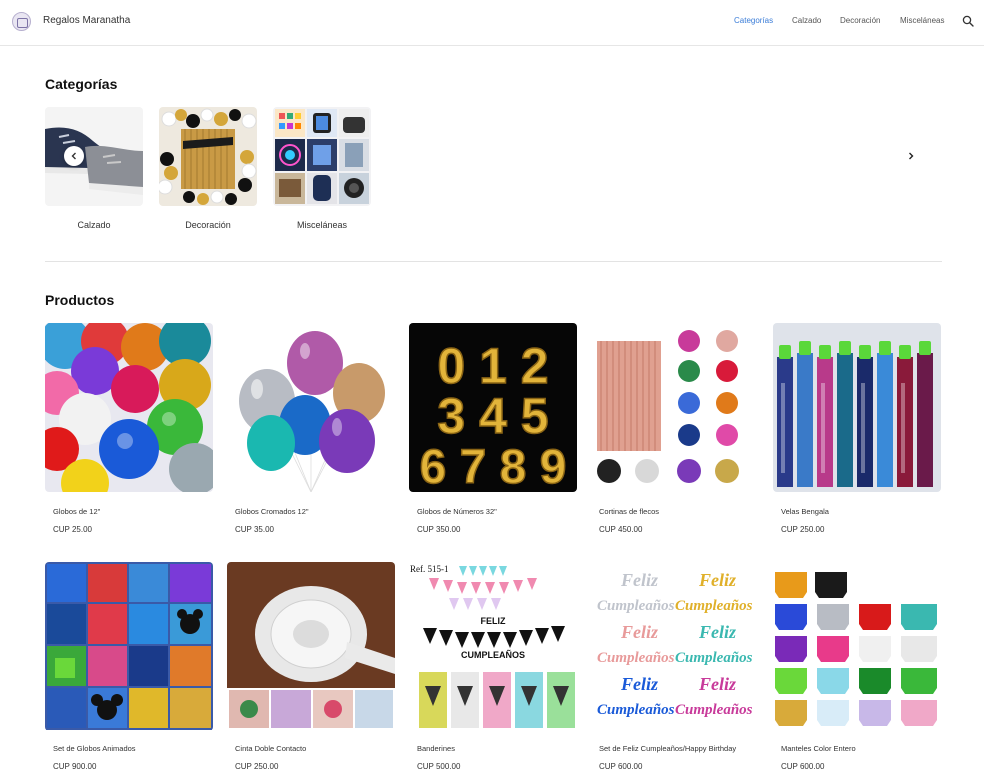  Describe the element at coordinates (805, 511) in the screenshot. I see `product-name: Velas Bengala` at that location.